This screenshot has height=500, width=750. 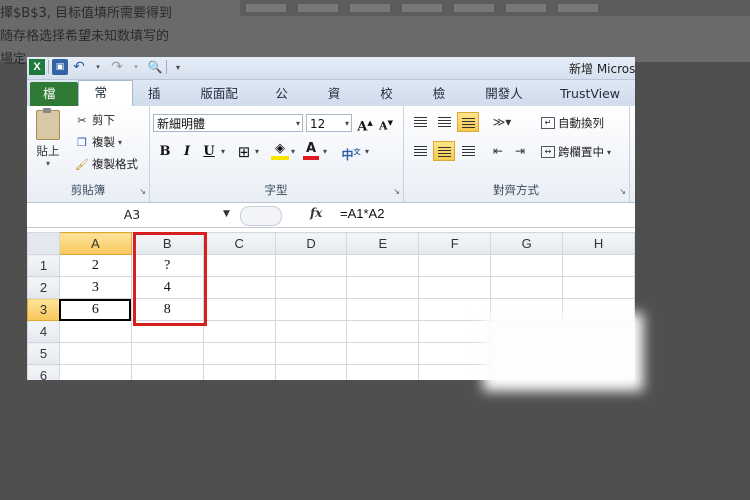 What do you see at coordinates (444, 151) in the screenshot?
I see `align-center-icon` at bounding box center [444, 151].